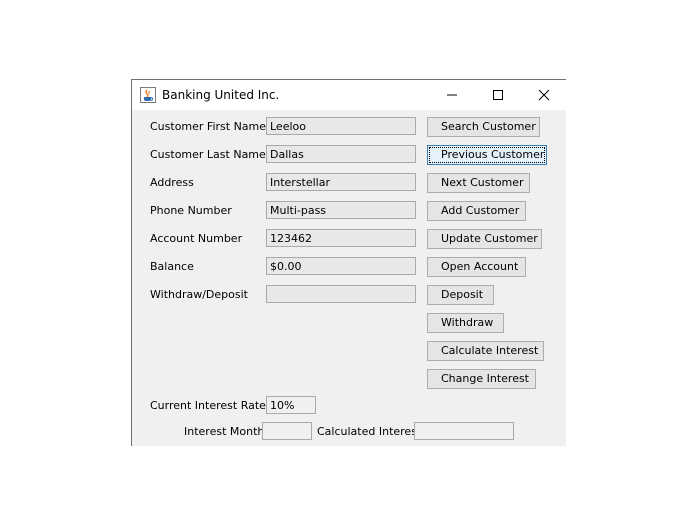  Describe the element at coordinates (483, 127) in the screenshot. I see `search-customer-button: Search Customer` at that location.